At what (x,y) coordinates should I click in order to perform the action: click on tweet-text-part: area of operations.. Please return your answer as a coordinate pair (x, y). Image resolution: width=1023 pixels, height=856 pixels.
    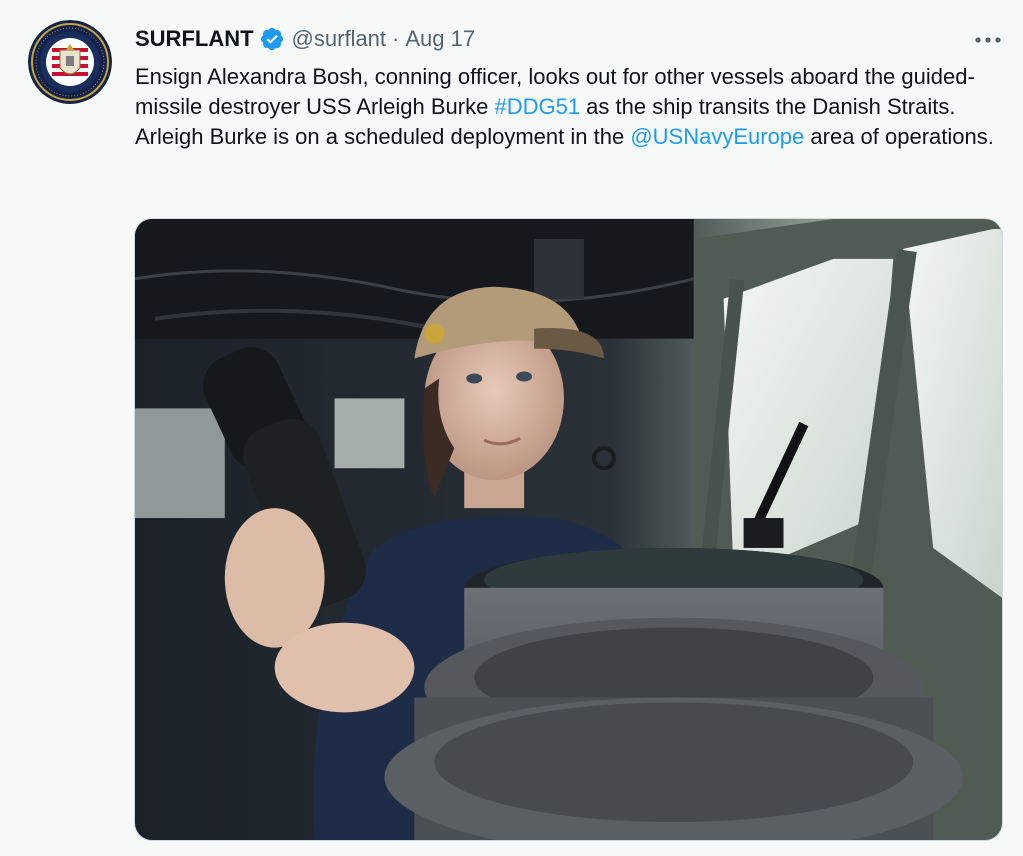
    Looking at the image, I should click on (899, 136).